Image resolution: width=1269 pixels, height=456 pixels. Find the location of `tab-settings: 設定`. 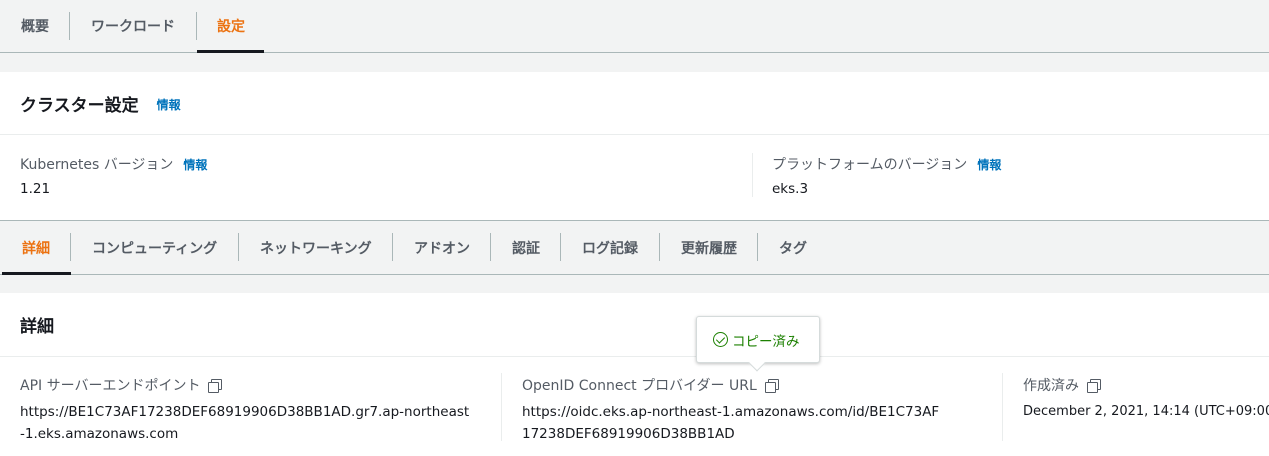

tab-settings: 設定 is located at coordinates (230, 26).